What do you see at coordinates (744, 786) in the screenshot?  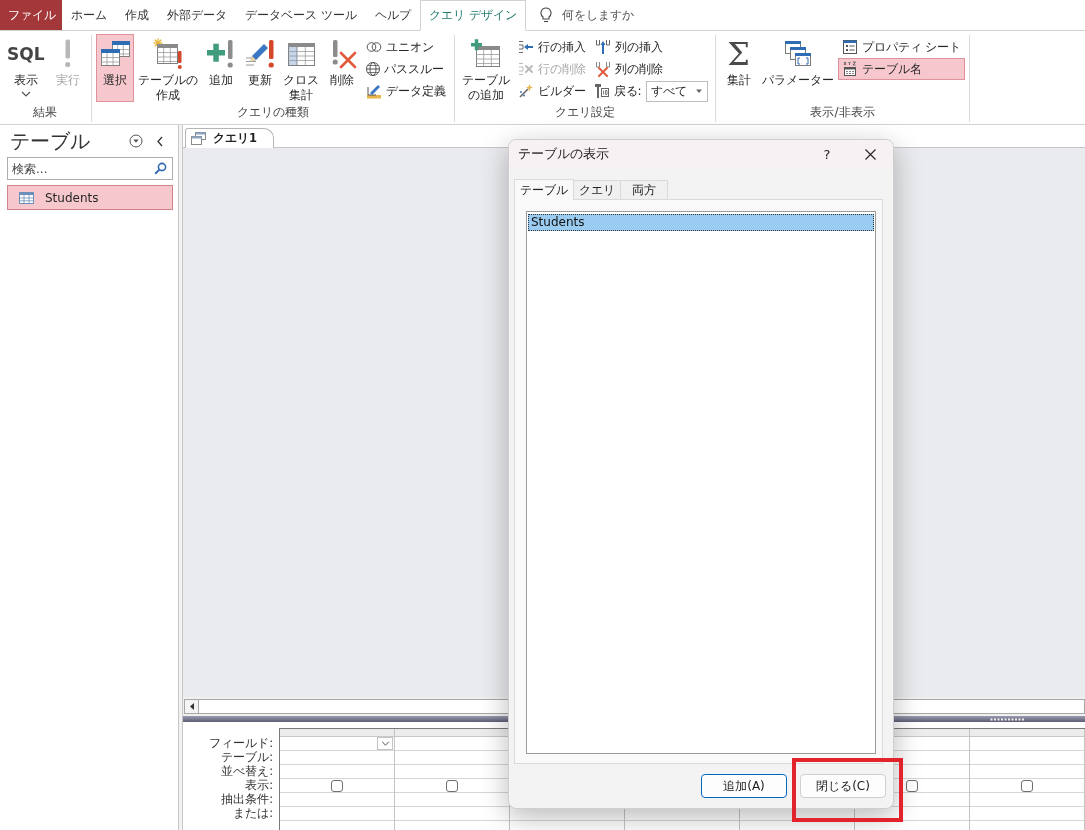 I see `dialog-button: 追加(A)` at bounding box center [744, 786].